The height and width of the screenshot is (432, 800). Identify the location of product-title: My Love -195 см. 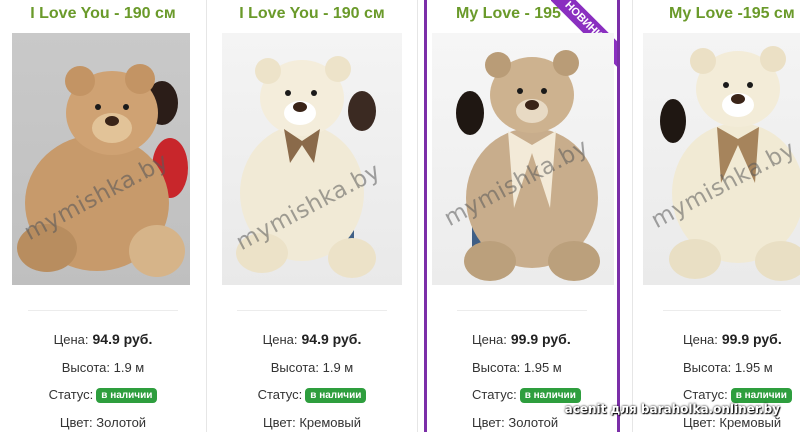
(716, 14).